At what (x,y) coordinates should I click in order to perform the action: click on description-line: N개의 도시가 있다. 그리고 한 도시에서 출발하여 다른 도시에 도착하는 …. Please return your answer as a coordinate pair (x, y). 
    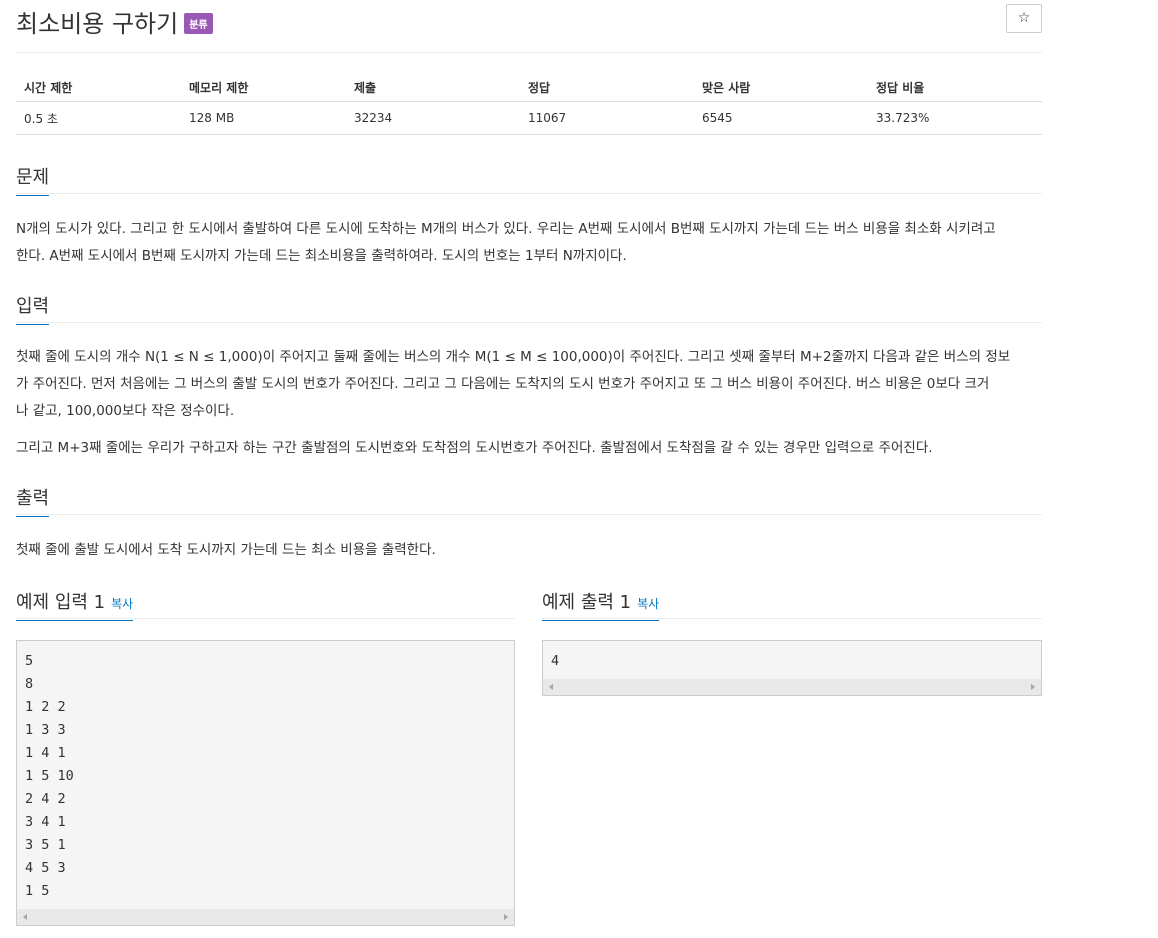
    Looking at the image, I should click on (506, 229).